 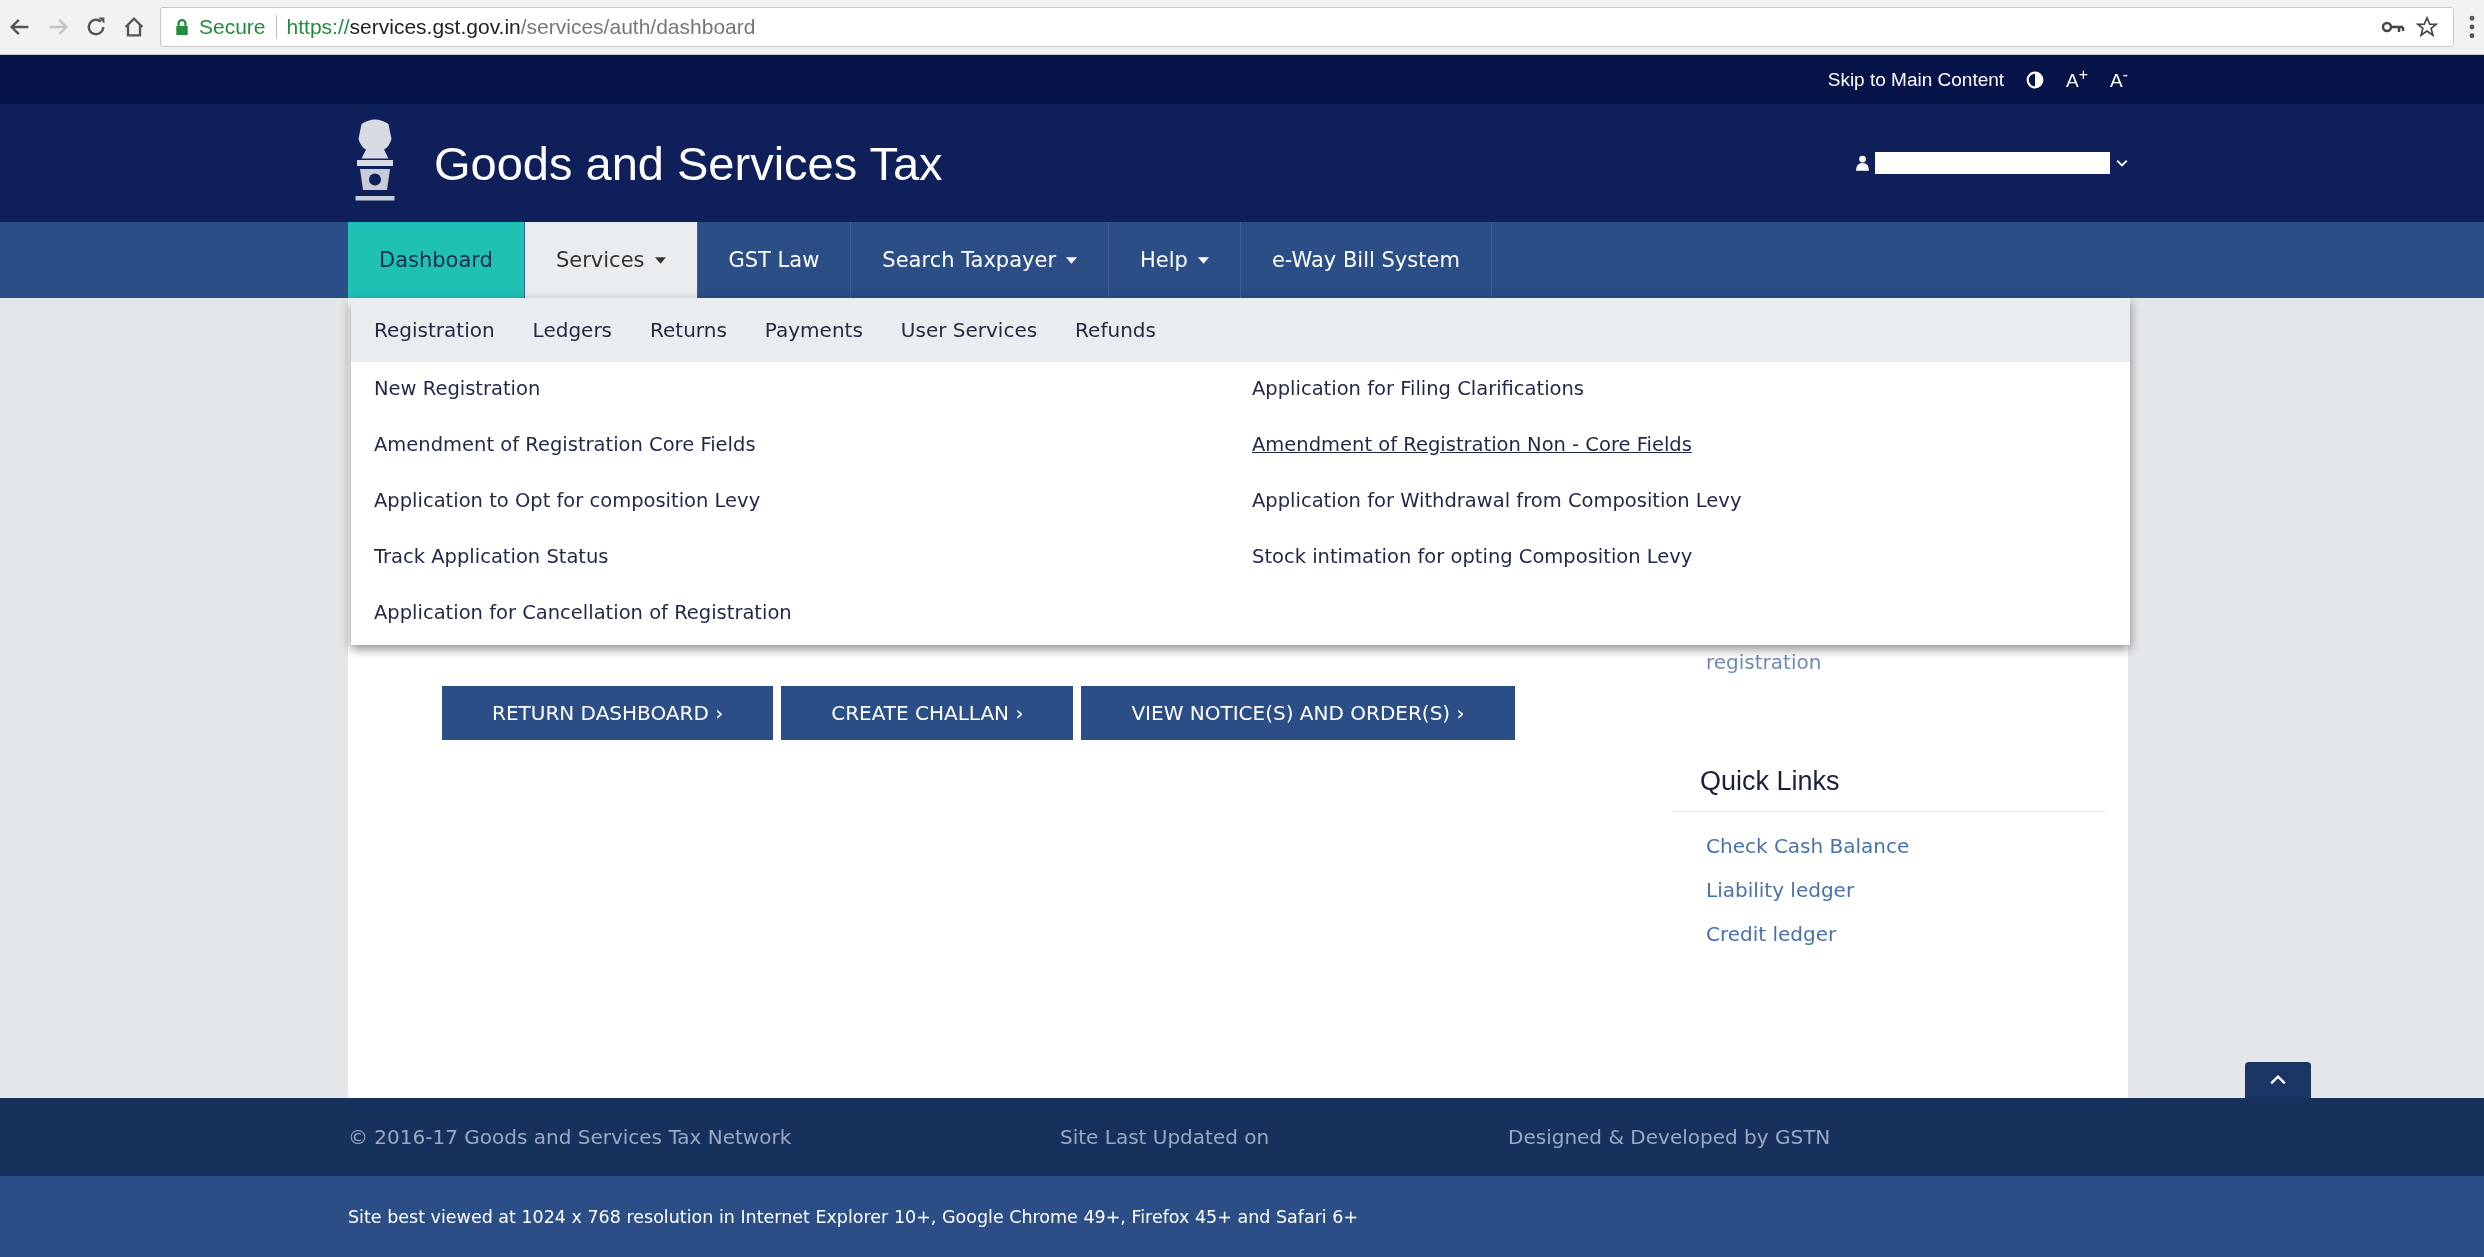 What do you see at coordinates (2119, 79) in the screenshot?
I see `font-decrease-button: A$^{-}$` at bounding box center [2119, 79].